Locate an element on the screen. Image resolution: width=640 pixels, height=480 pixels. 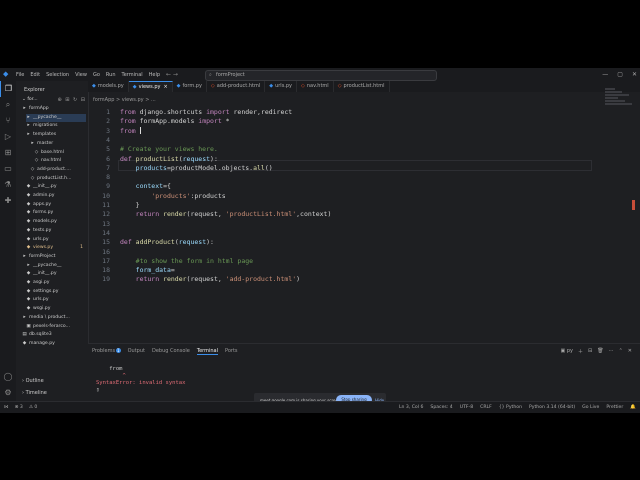
tree-item: ◆ models.py is located at coordinates (56, 222).